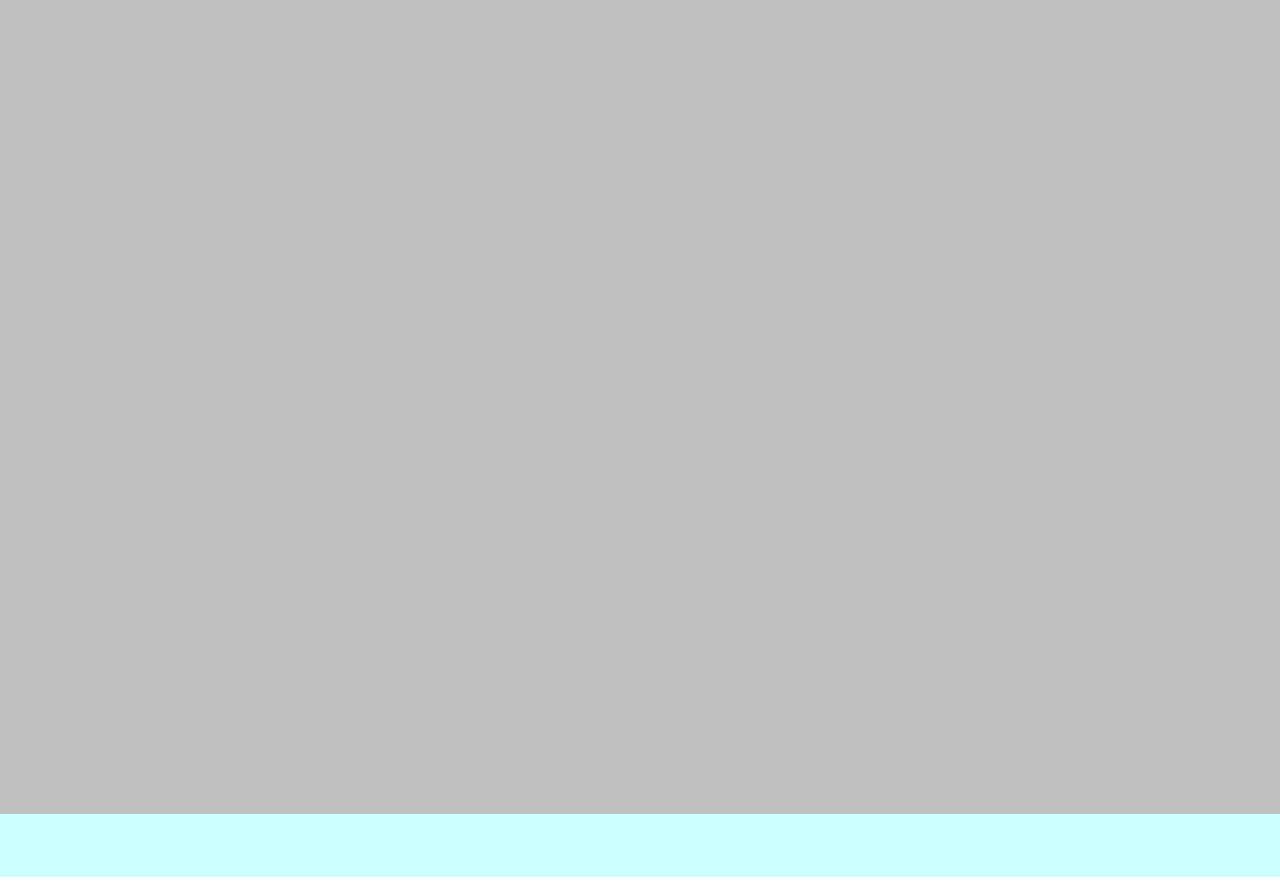 This screenshot has width=1280, height=881. I want to click on bottom-strip, so click(640, 879).